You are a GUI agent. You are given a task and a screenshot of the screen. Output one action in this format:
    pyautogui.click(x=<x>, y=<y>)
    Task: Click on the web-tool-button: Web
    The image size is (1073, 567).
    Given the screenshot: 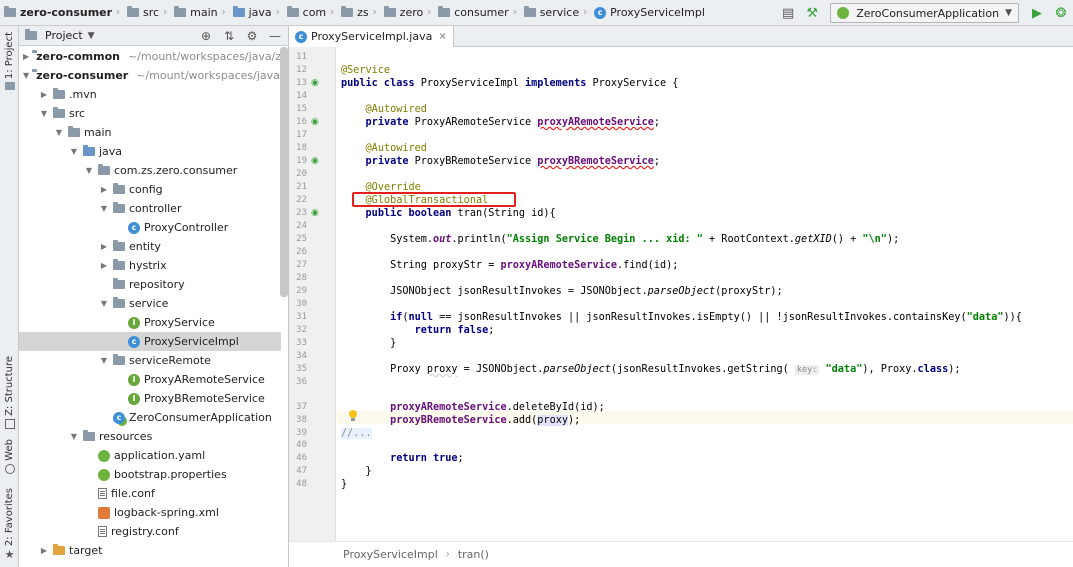 What is the action you would take?
    pyautogui.click(x=9, y=456)
    